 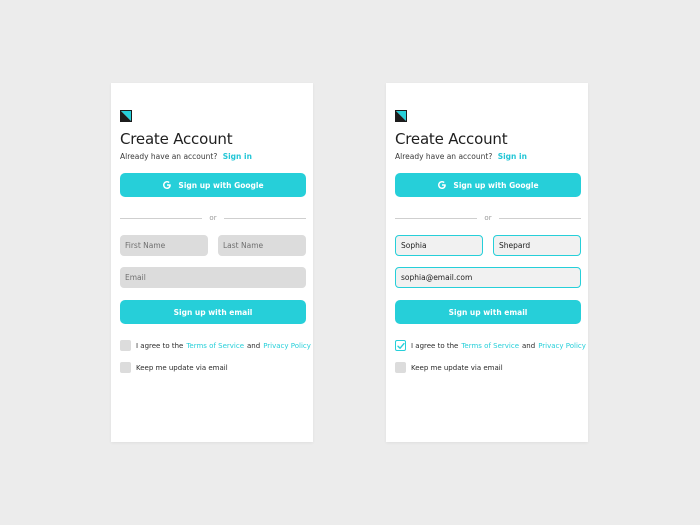 What do you see at coordinates (537, 245) in the screenshot?
I see `last-name-field: Shepard` at bounding box center [537, 245].